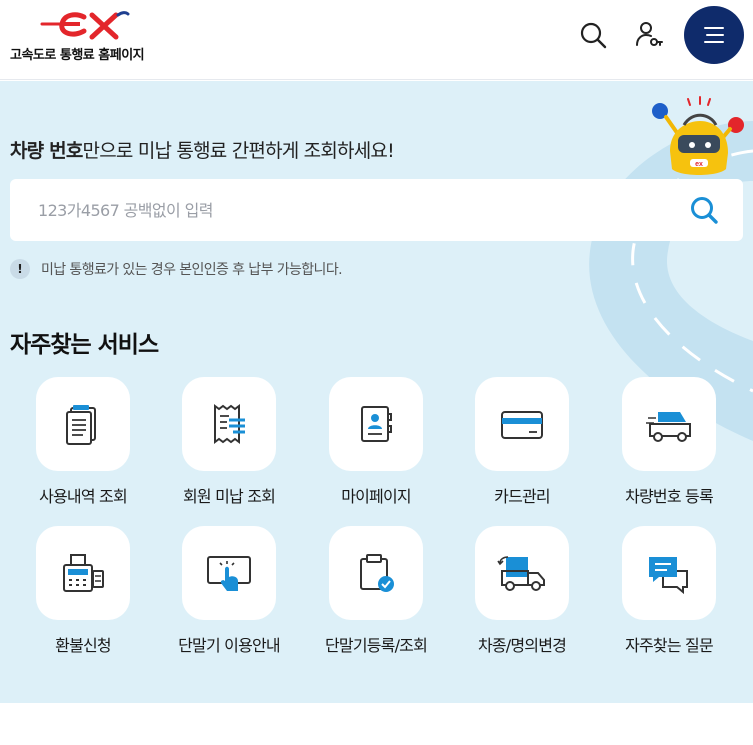 This screenshot has height=745, width=753. Describe the element at coordinates (83, 496) in the screenshot. I see `service-label: 사용내역 조회` at that location.